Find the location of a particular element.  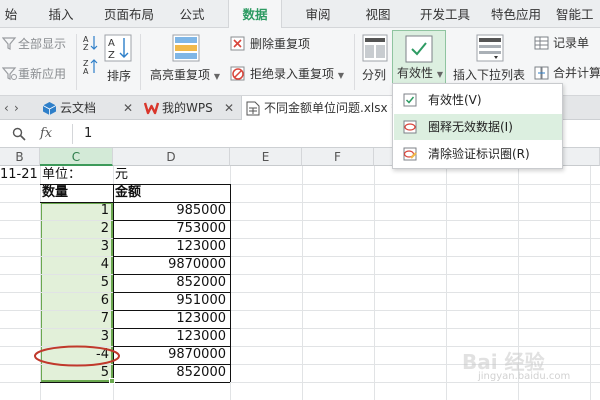

cell-amount: 951000 is located at coordinates (171, 301).